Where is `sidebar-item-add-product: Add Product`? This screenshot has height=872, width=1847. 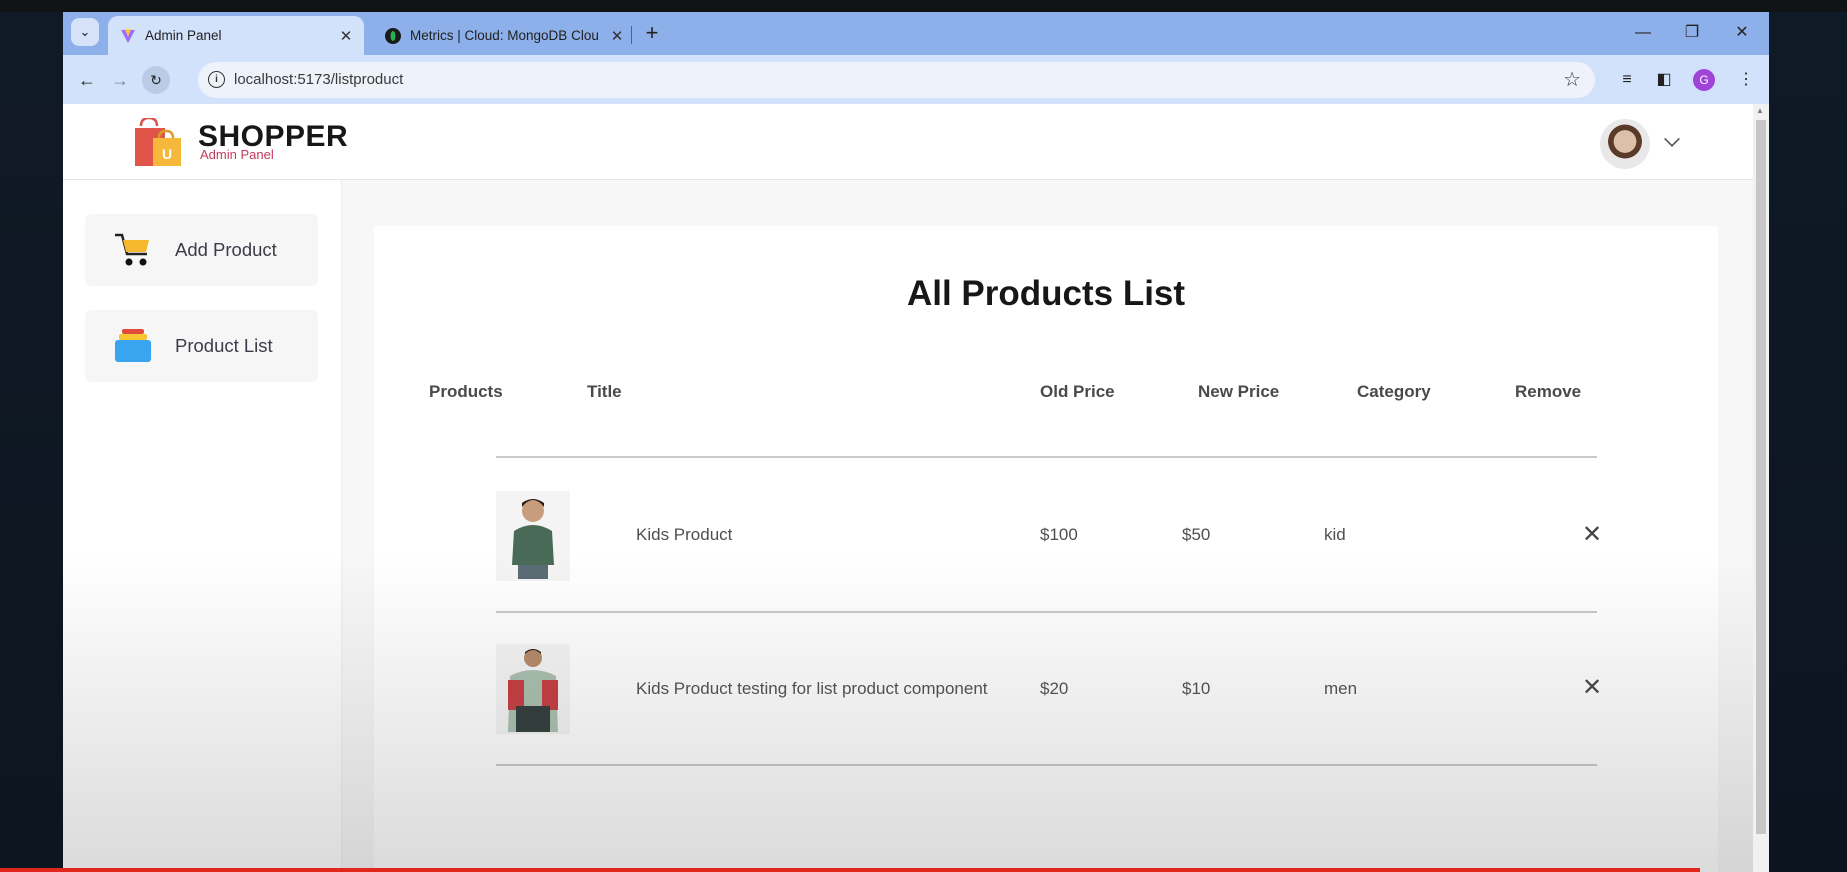
sidebar-item-add-product: Add Product is located at coordinates (201, 250).